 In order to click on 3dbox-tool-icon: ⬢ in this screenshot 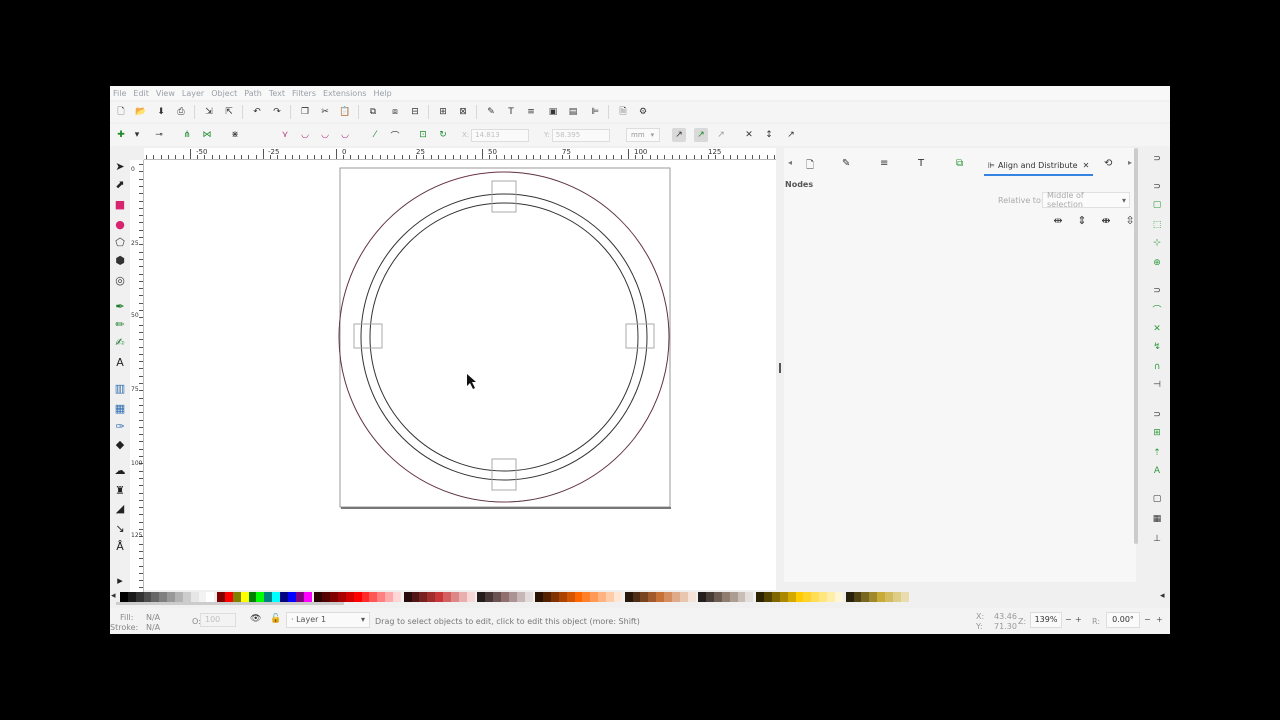, I will do `click(120, 260)`.